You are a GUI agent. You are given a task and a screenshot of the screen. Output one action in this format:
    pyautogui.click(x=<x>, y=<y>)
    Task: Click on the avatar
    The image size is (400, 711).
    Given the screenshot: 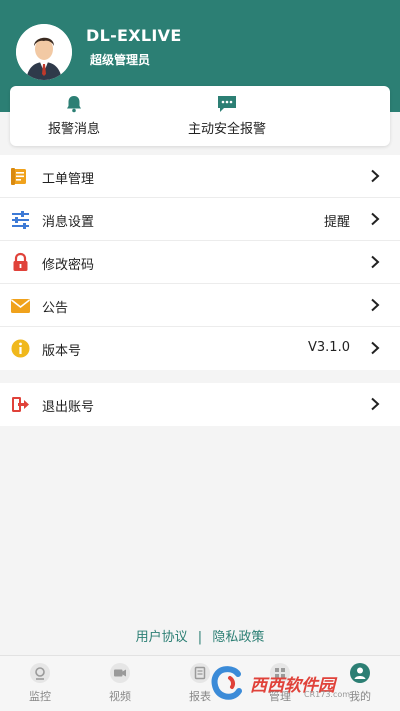 What is the action you would take?
    pyautogui.click(x=44, y=52)
    